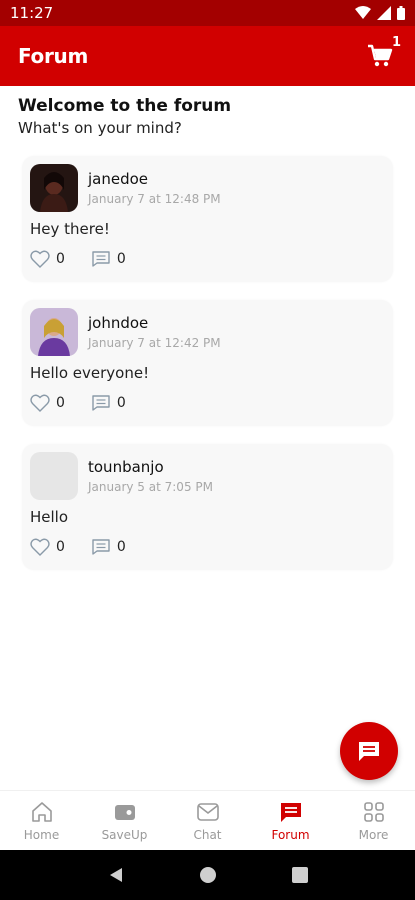 The width and height of the screenshot is (415, 900). What do you see at coordinates (401, 13) in the screenshot?
I see `battery-icon` at bounding box center [401, 13].